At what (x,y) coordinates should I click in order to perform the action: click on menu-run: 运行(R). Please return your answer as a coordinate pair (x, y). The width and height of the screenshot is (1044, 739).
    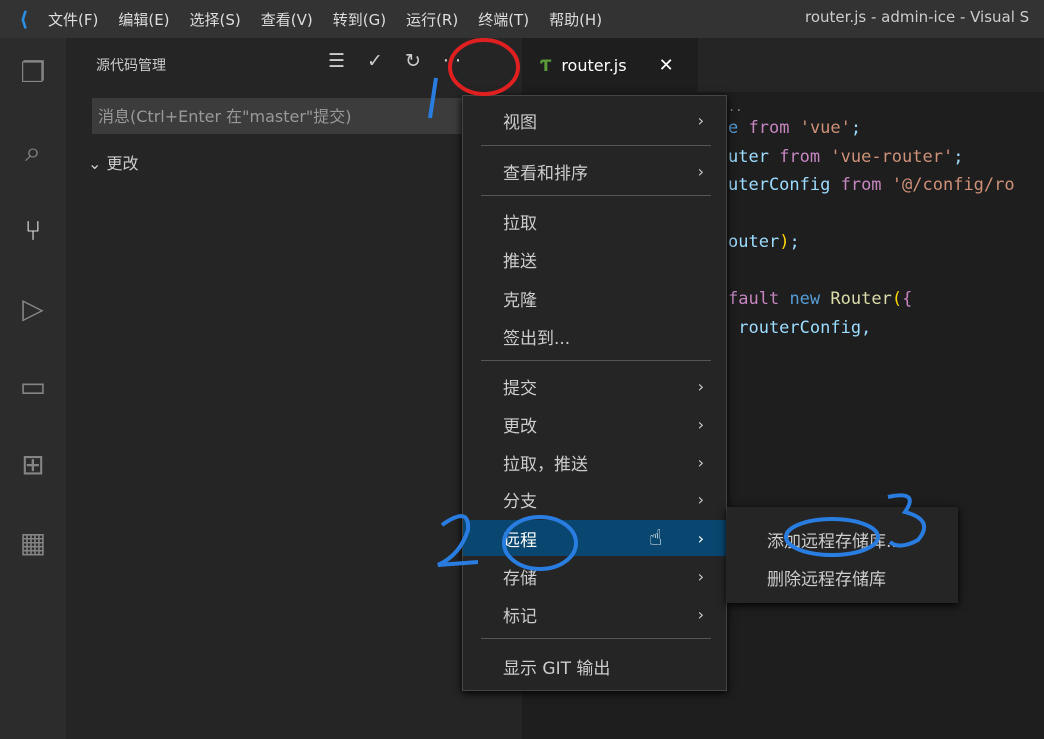
    Looking at the image, I should click on (432, 19).